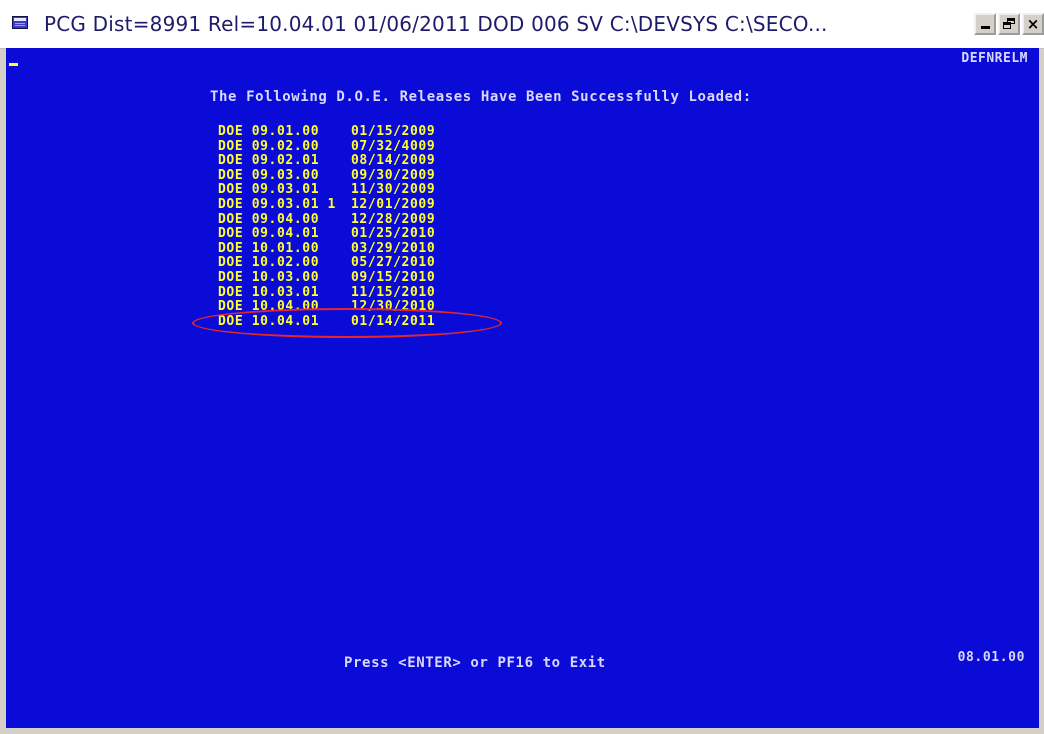 Image resolution: width=1044 pixels, height=734 pixels. Describe the element at coordinates (393, 161) in the screenshot. I see `release-date: 08/14/2009` at that location.